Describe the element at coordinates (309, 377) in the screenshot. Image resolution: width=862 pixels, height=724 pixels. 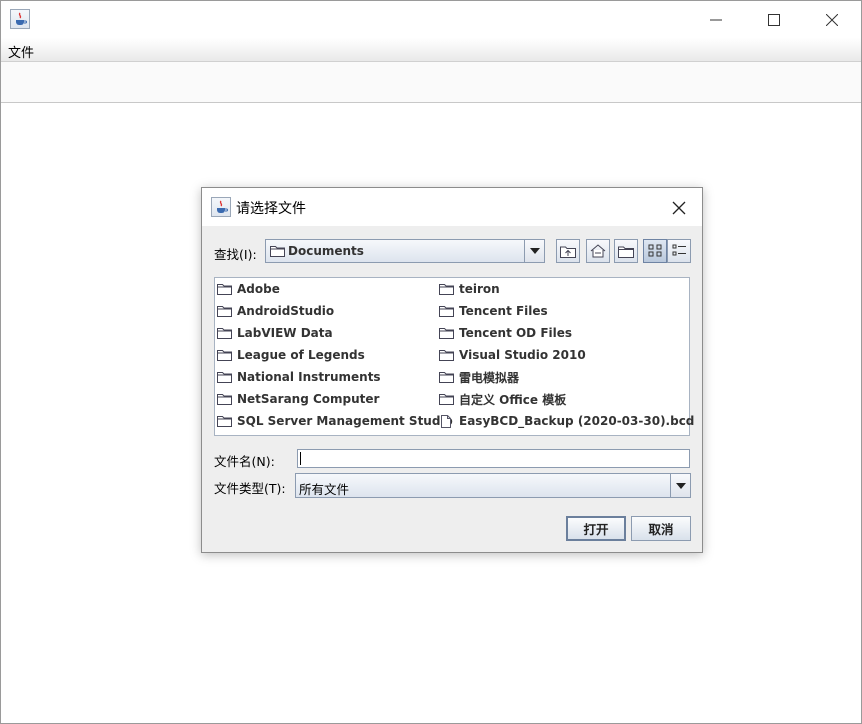
I see `list-item-label: National Instruments` at that location.